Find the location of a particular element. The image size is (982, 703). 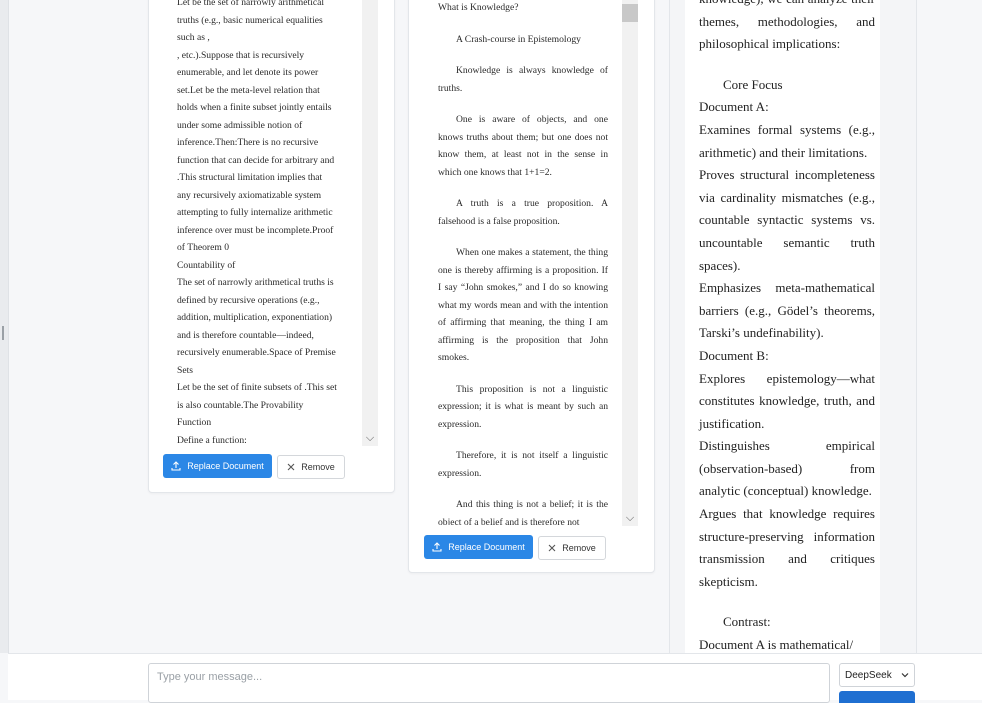

document-a-line: inference.Then:There is no recursive is located at coordinates (248, 142).